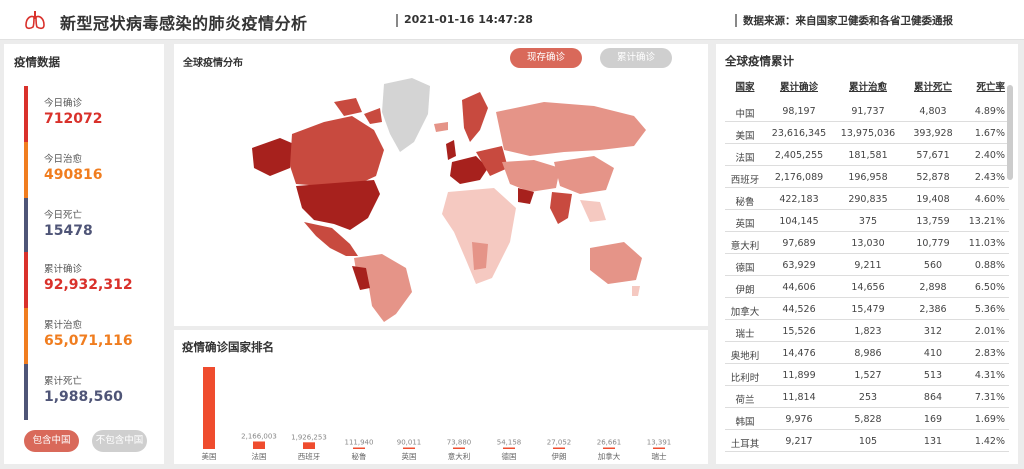 The image size is (1024, 469). I want to click on value-cell: 2.43%, so click(989, 177).